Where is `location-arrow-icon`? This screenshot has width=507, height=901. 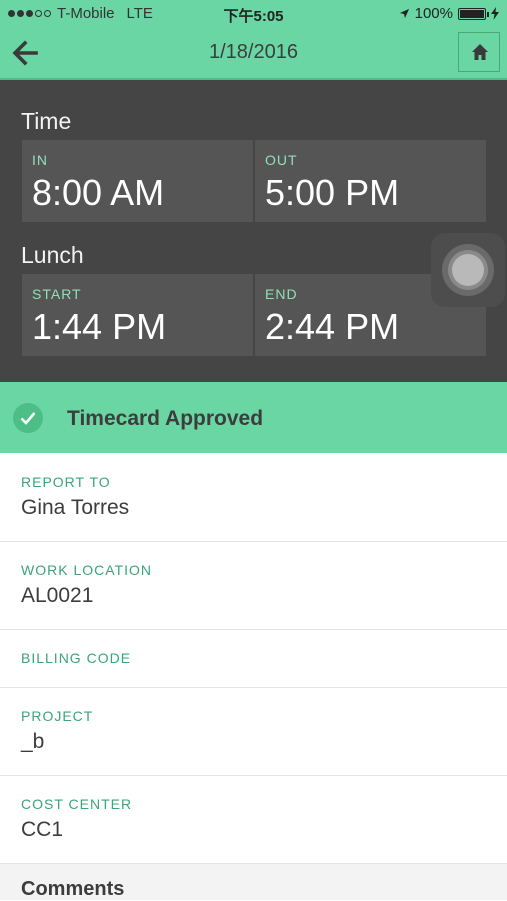 location-arrow-icon is located at coordinates (404, 13).